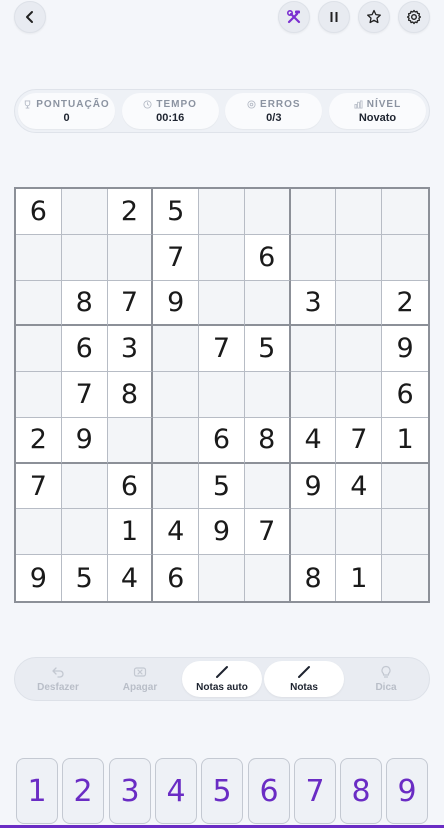  I want to click on auto-notes-button: Notas auto, so click(222, 679).